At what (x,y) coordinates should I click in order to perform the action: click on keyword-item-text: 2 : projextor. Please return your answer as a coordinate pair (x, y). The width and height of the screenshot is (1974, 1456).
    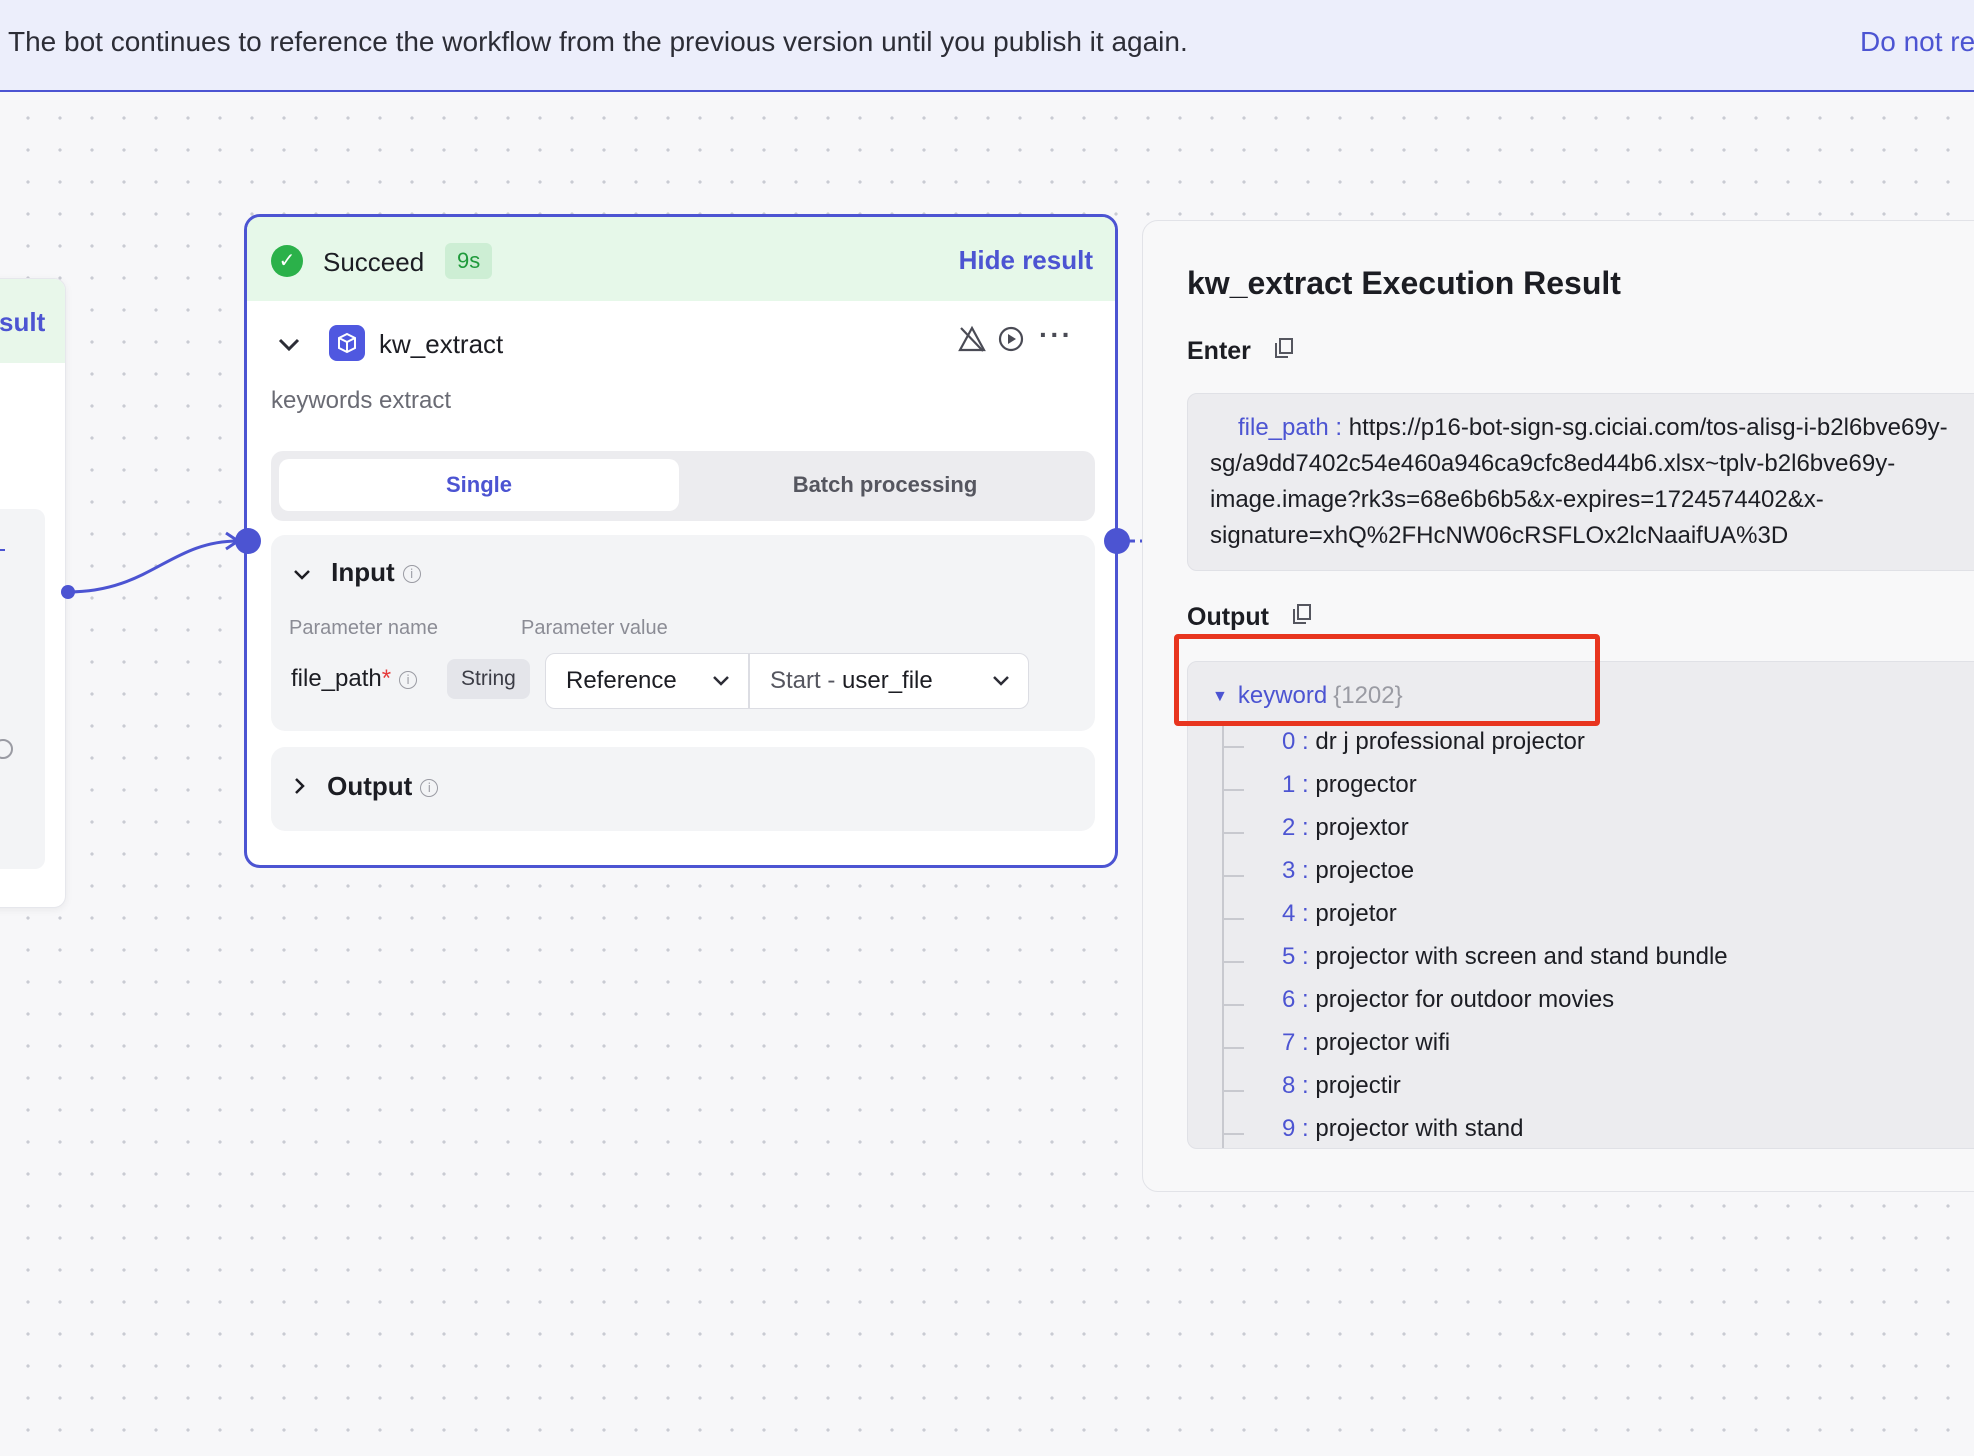
    Looking at the image, I should click on (1345, 828).